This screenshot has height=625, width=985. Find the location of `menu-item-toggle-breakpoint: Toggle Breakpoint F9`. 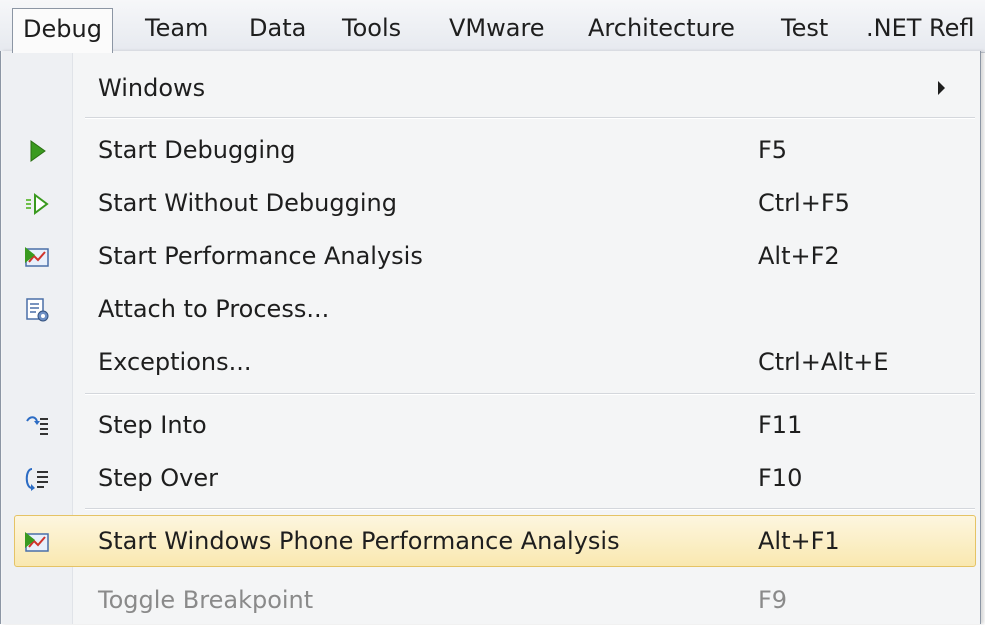

menu-item-toggle-breakpoint: Toggle Breakpoint F9 is located at coordinates (490, 600).